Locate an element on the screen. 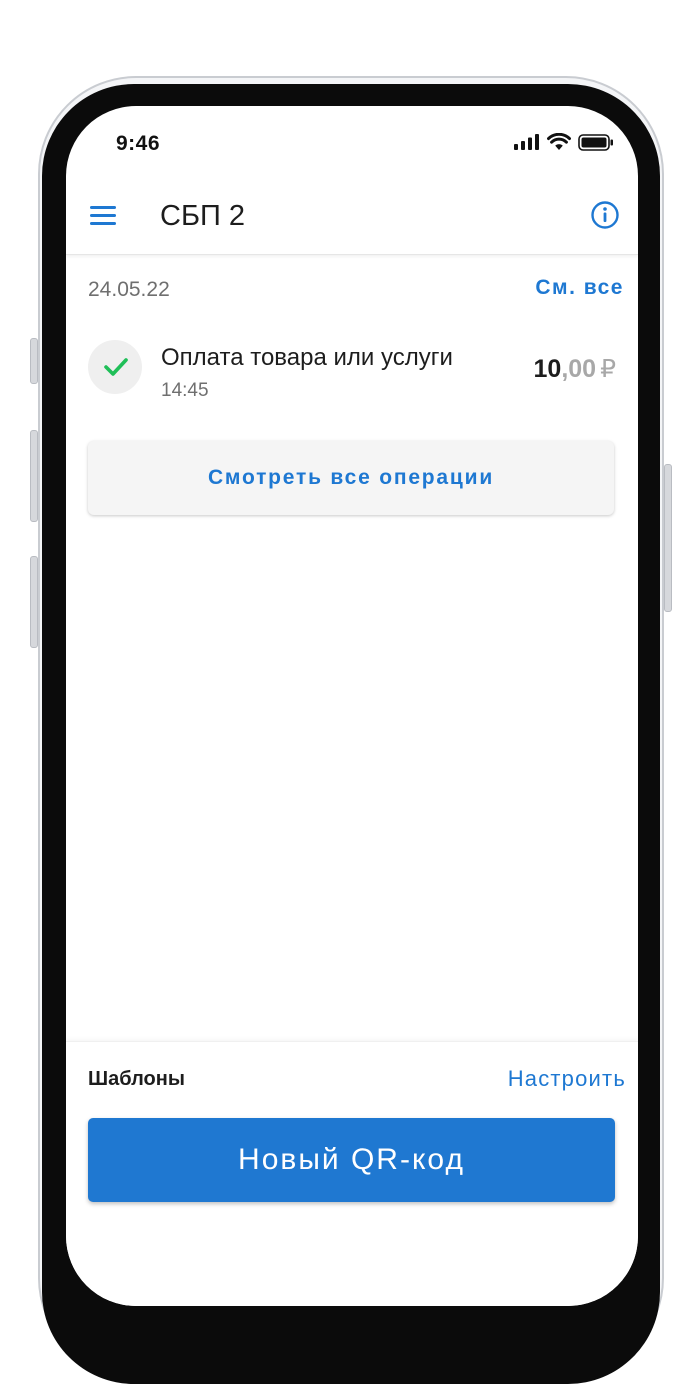 The image size is (700, 1384). page-title: СБП 2 is located at coordinates (203, 216).